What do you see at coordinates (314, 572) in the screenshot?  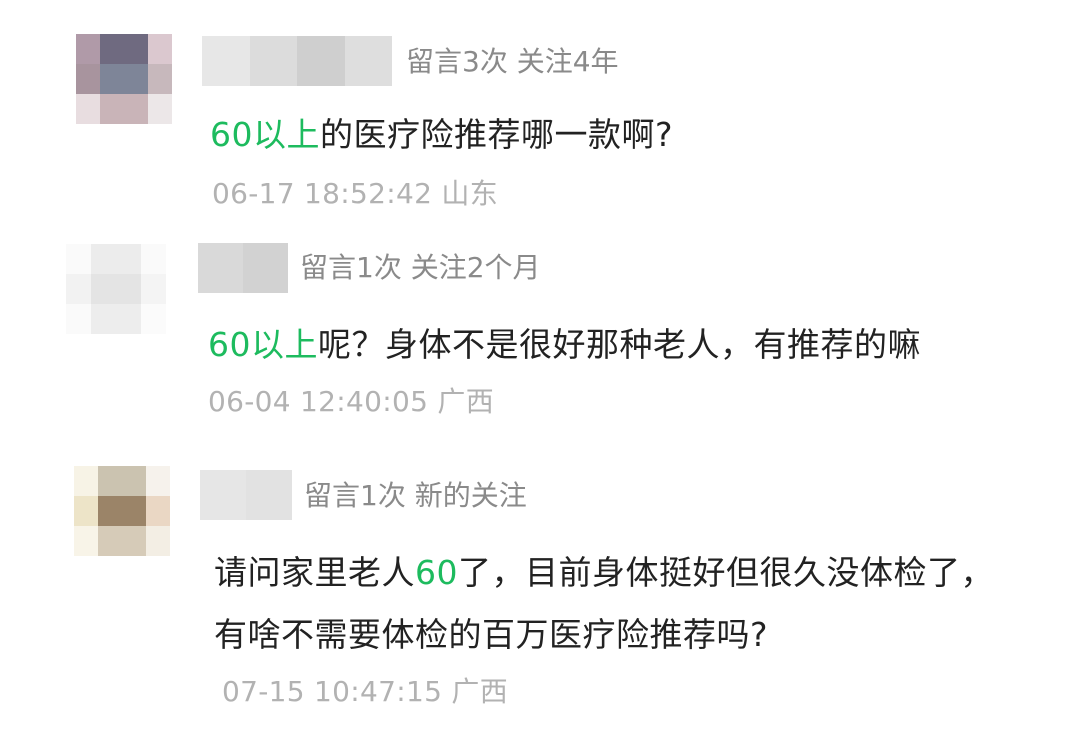 I see `comment-text-body: 请问家里老人` at bounding box center [314, 572].